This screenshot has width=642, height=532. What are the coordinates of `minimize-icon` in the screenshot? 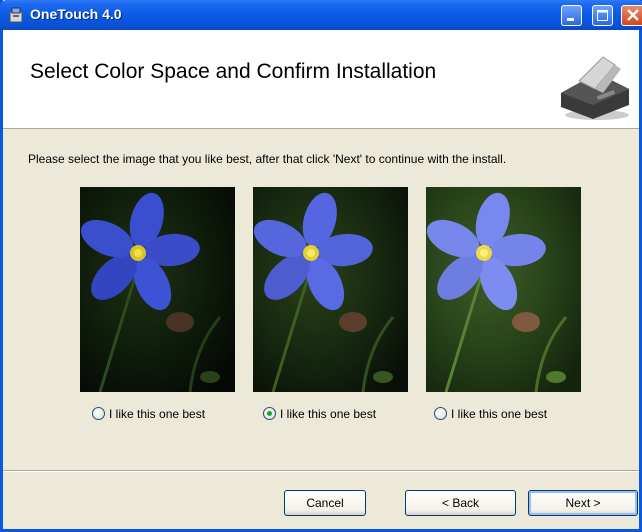 It's located at (570, 19).